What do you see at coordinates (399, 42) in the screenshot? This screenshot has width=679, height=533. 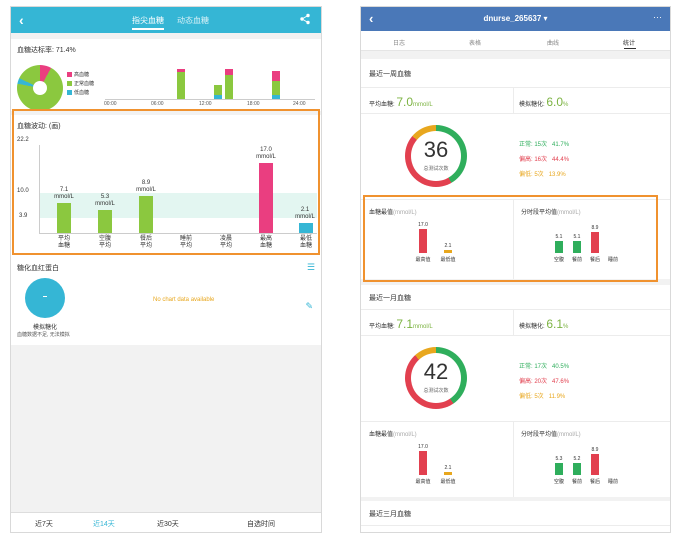 I see `tab-log: 日志` at bounding box center [399, 42].